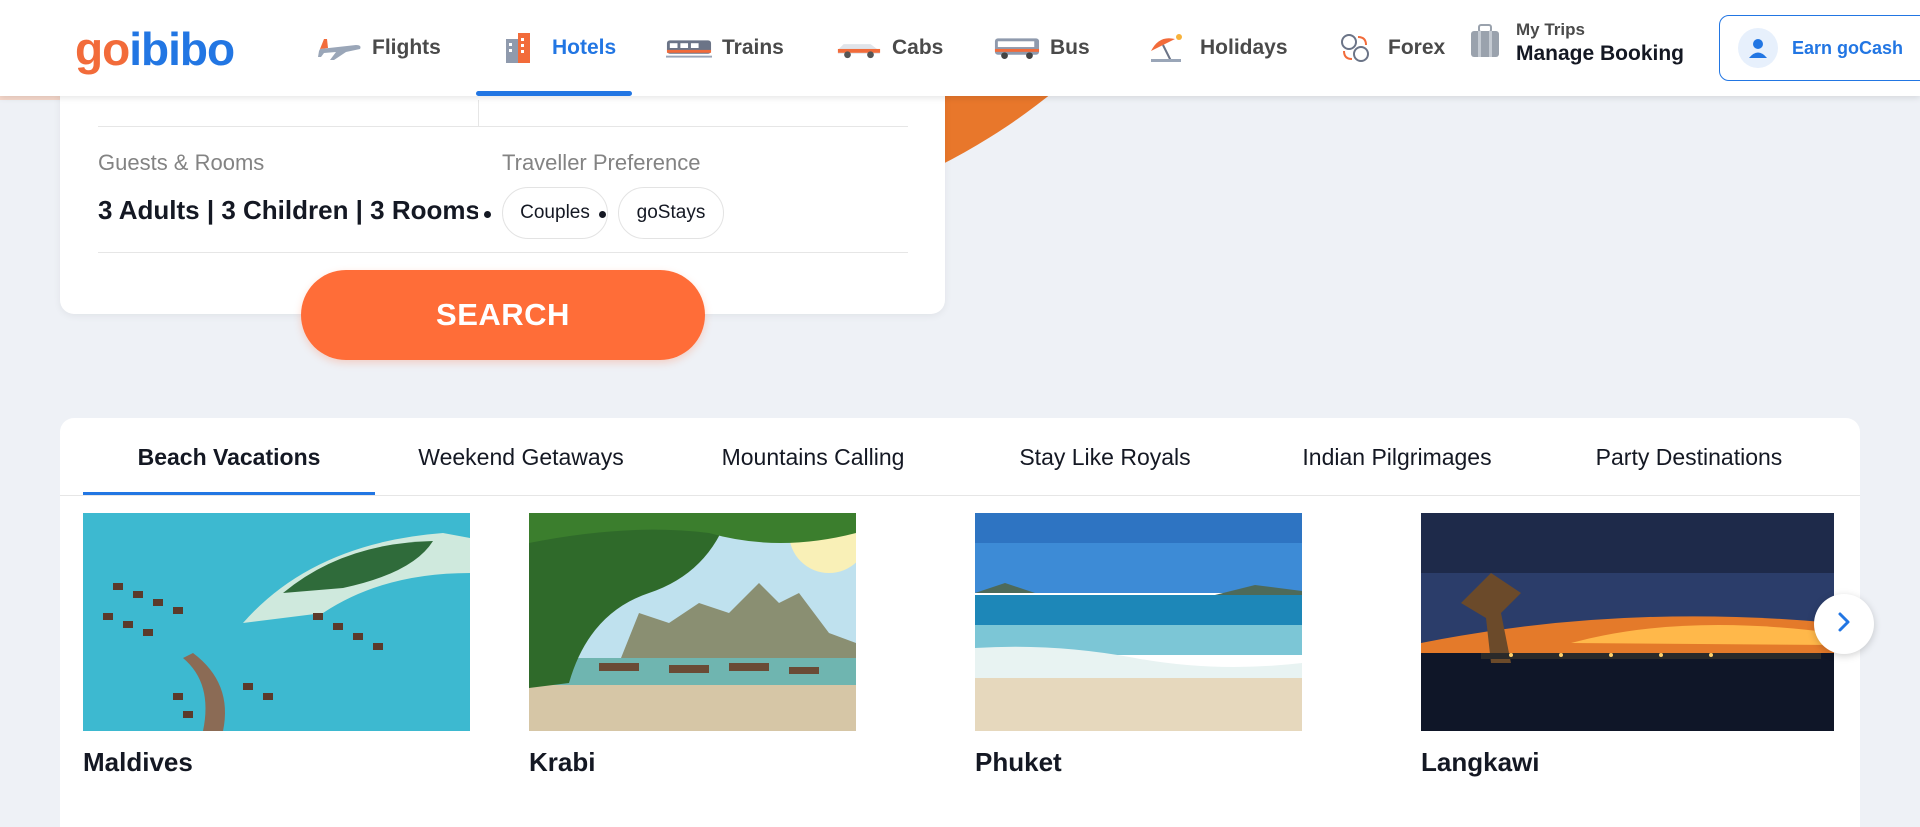 This screenshot has width=1920, height=827. I want to click on my-trips-menu: My Trips Manage Booking, so click(1576, 43).